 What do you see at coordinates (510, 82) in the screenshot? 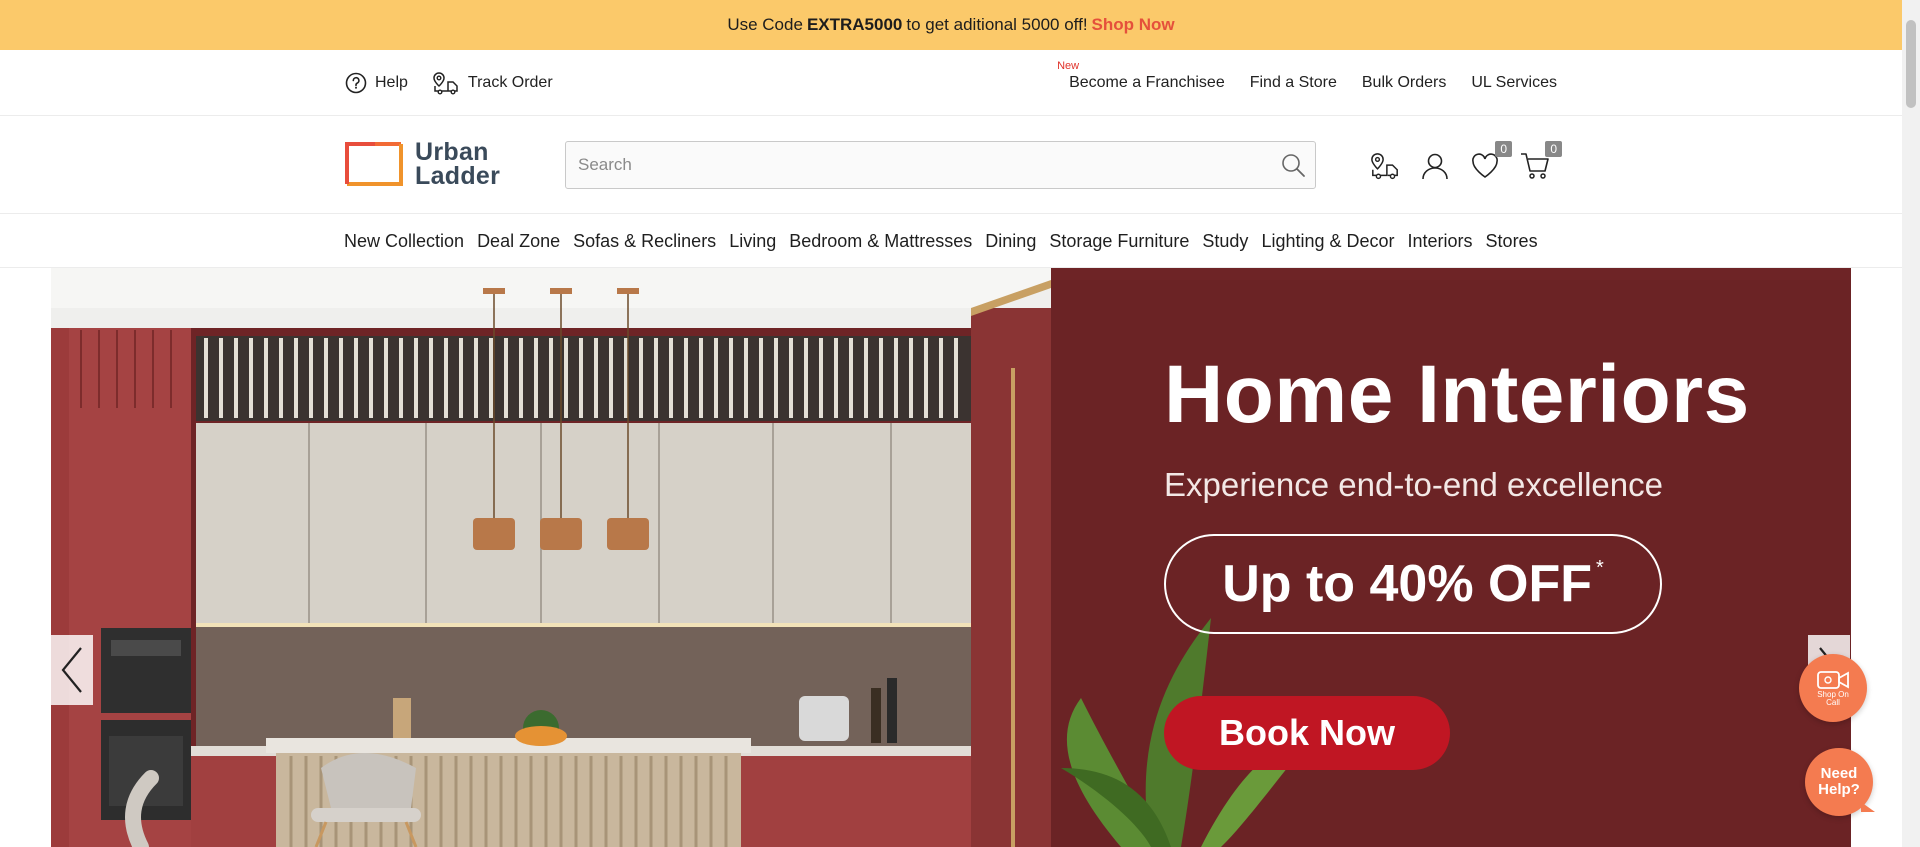
I see `track-order-label: Track Order` at bounding box center [510, 82].